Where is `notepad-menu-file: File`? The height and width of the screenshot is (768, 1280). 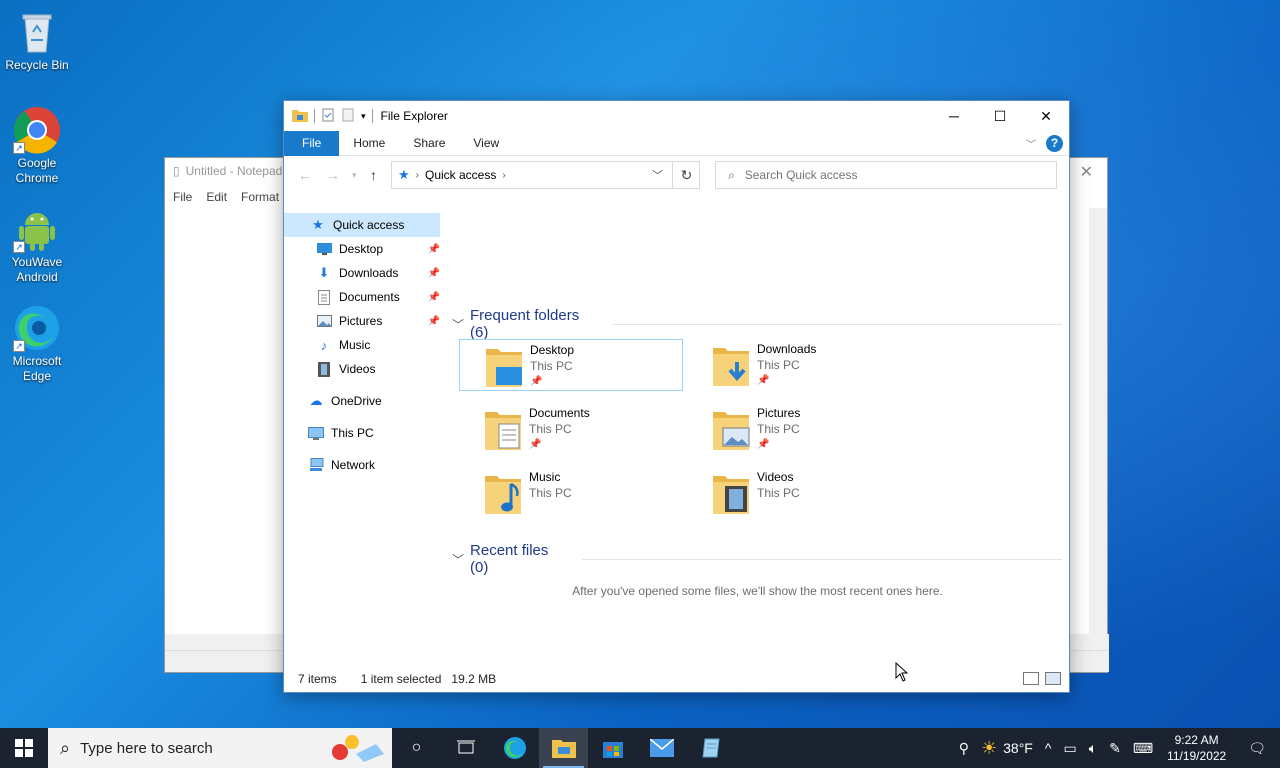
notepad-menu-file: File is located at coordinates (182, 197).